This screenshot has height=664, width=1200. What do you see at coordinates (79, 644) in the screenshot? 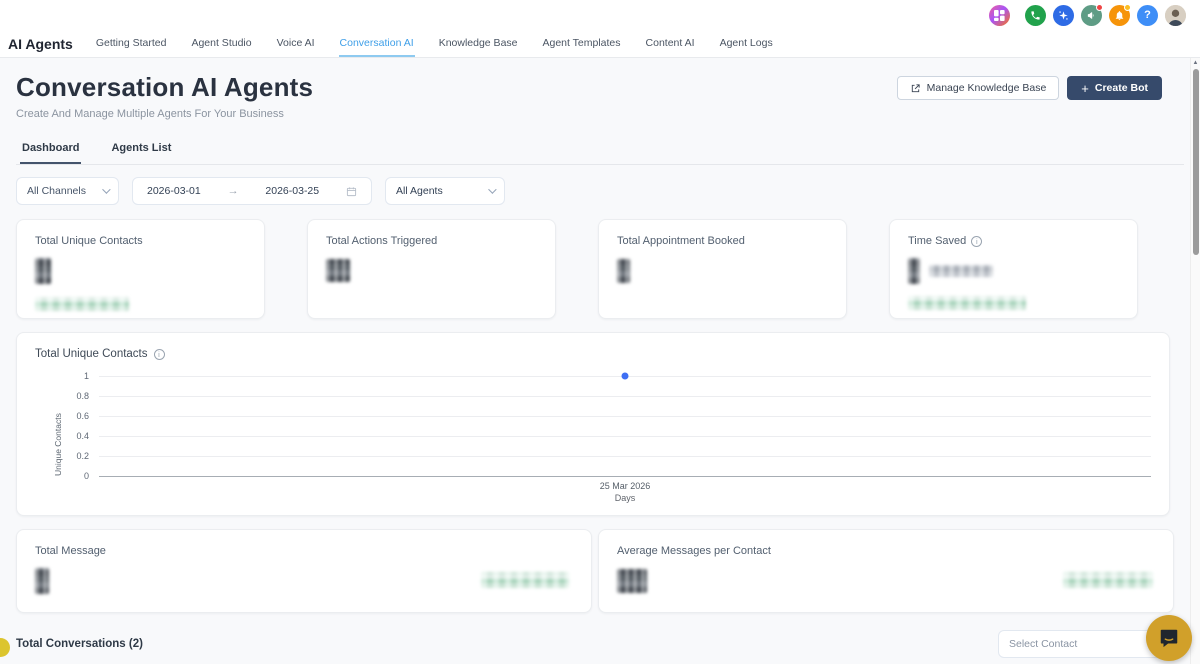
I see `total-conversations-title: Total Conversations (2)` at bounding box center [79, 644].